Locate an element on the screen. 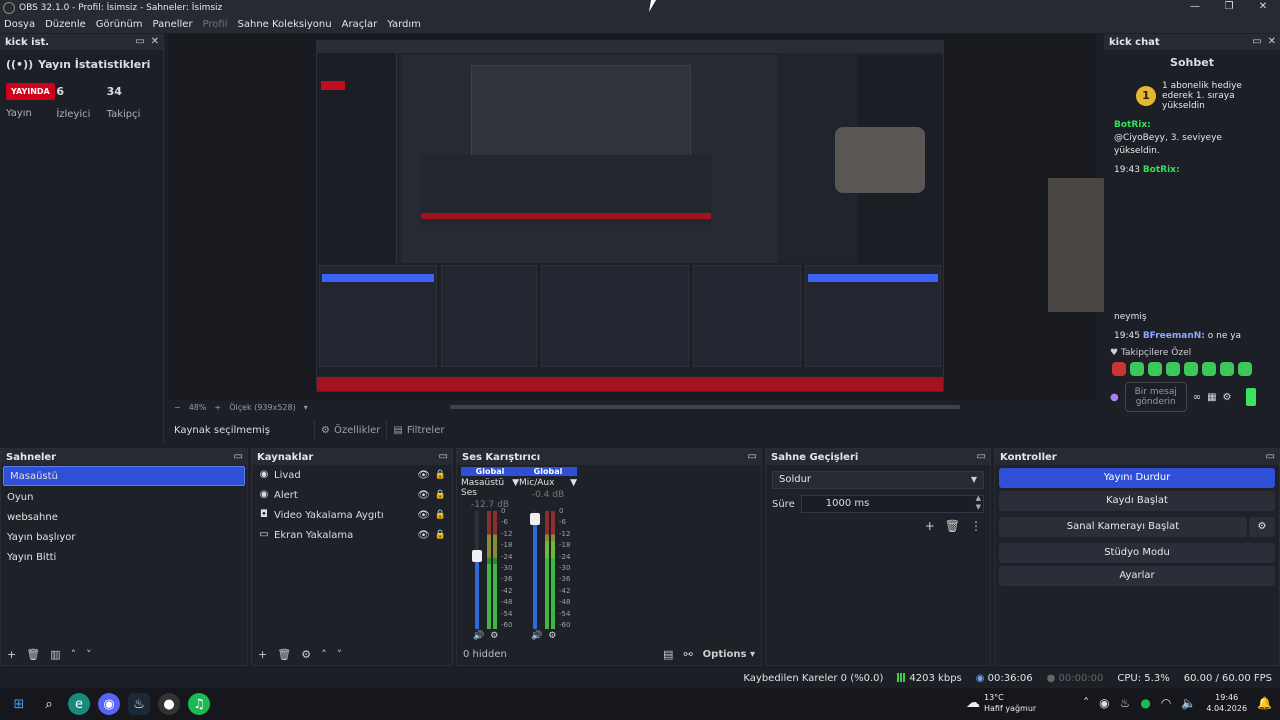 The height and width of the screenshot is (720, 1280). discord-icon: ◉ is located at coordinates (109, 704).